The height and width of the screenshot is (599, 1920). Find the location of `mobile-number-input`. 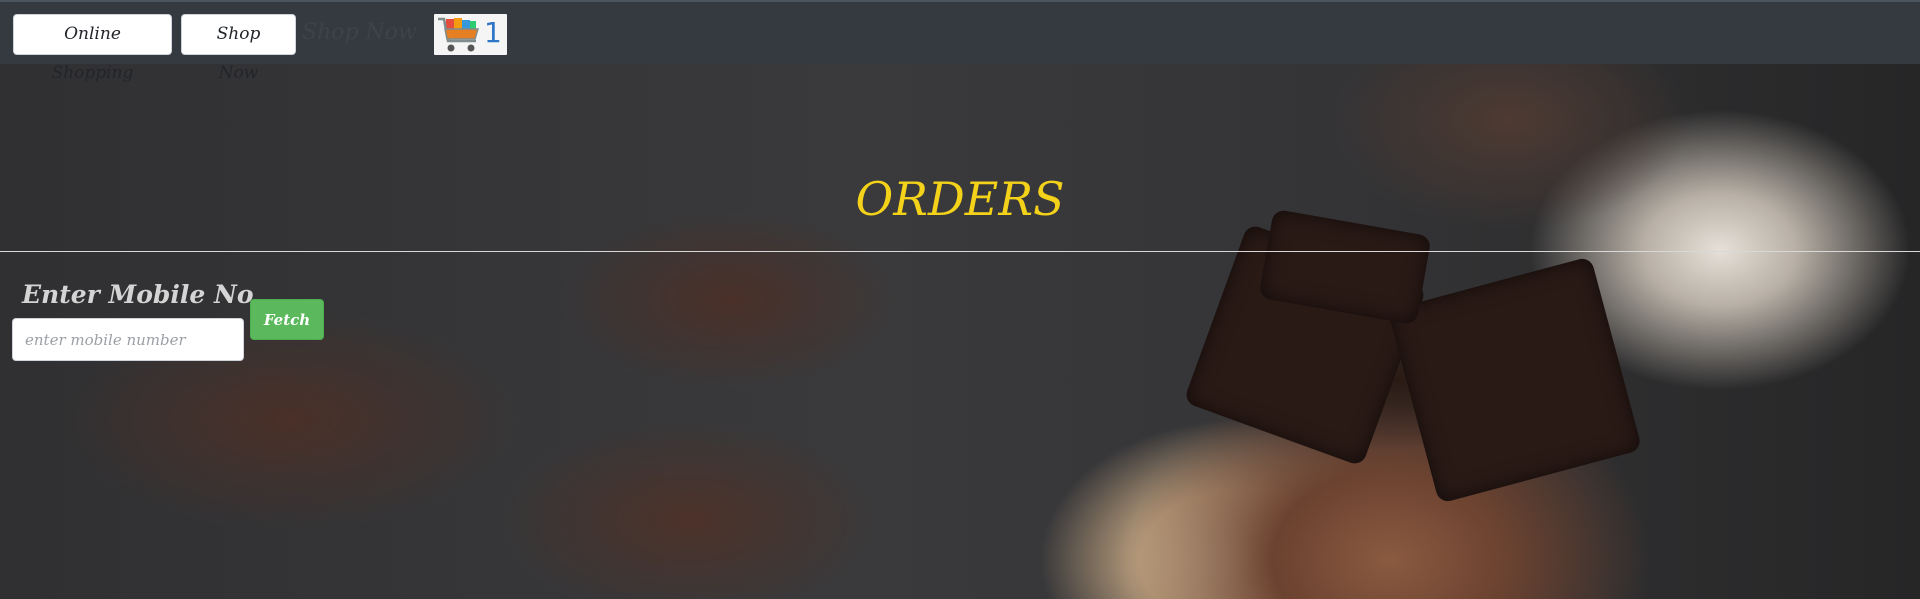

mobile-number-input is located at coordinates (128, 339).